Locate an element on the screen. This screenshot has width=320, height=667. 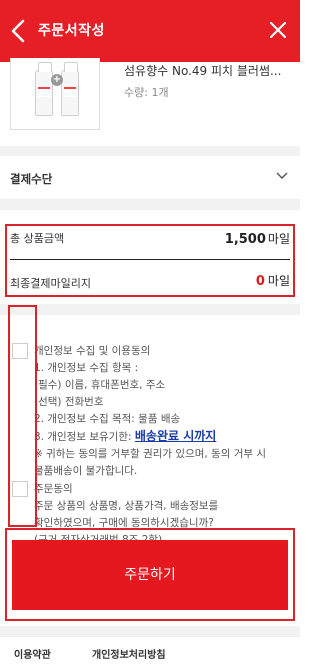
close-icon is located at coordinates (278, 30).